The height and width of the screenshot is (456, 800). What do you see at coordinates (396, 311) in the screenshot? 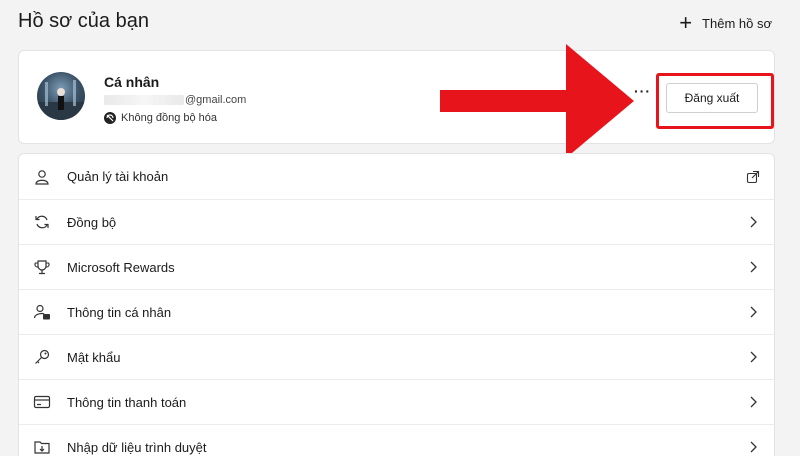
I see `menu-item-personal-info: Thông tin cá nhân` at bounding box center [396, 311].